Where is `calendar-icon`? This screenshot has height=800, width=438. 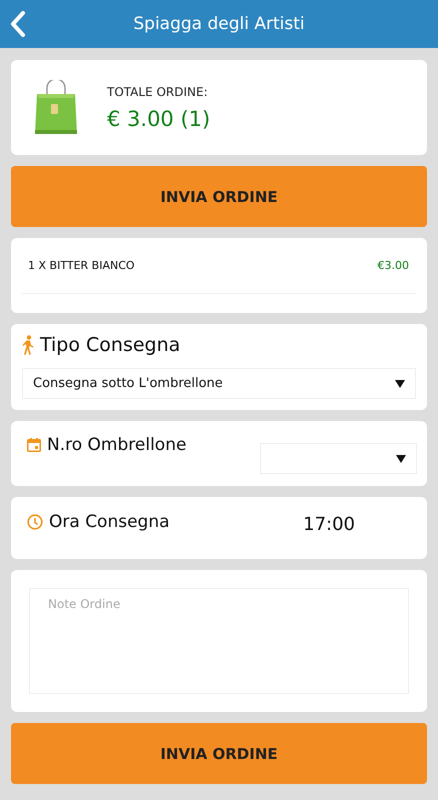 calendar-icon is located at coordinates (34, 445).